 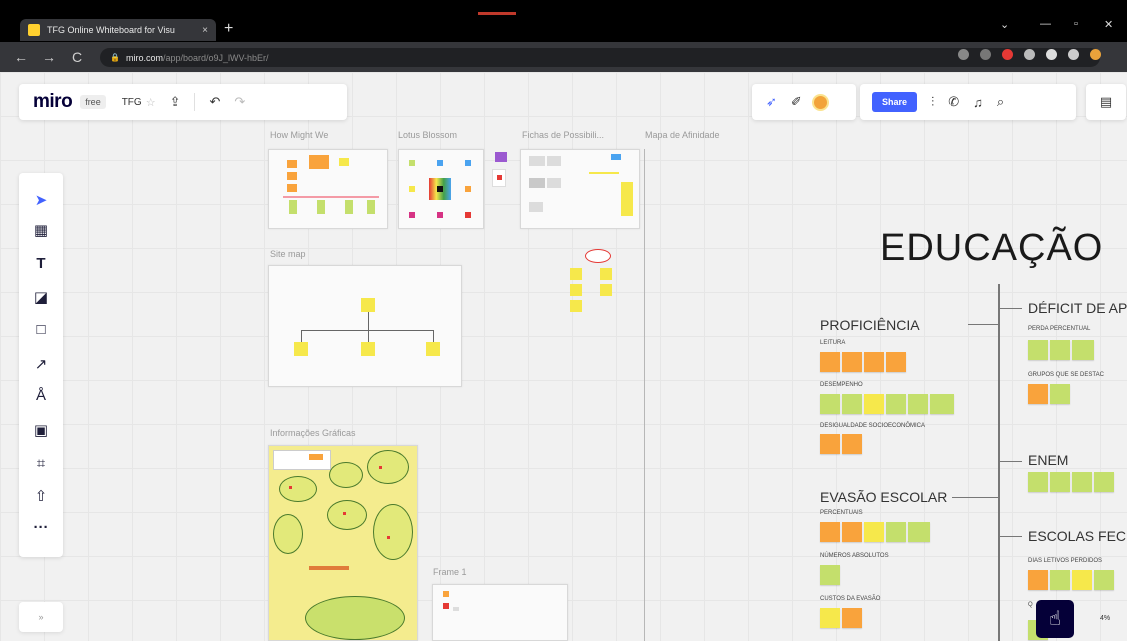 What do you see at coordinates (1045, 24) in the screenshot?
I see `minimize-button: —` at bounding box center [1045, 24].